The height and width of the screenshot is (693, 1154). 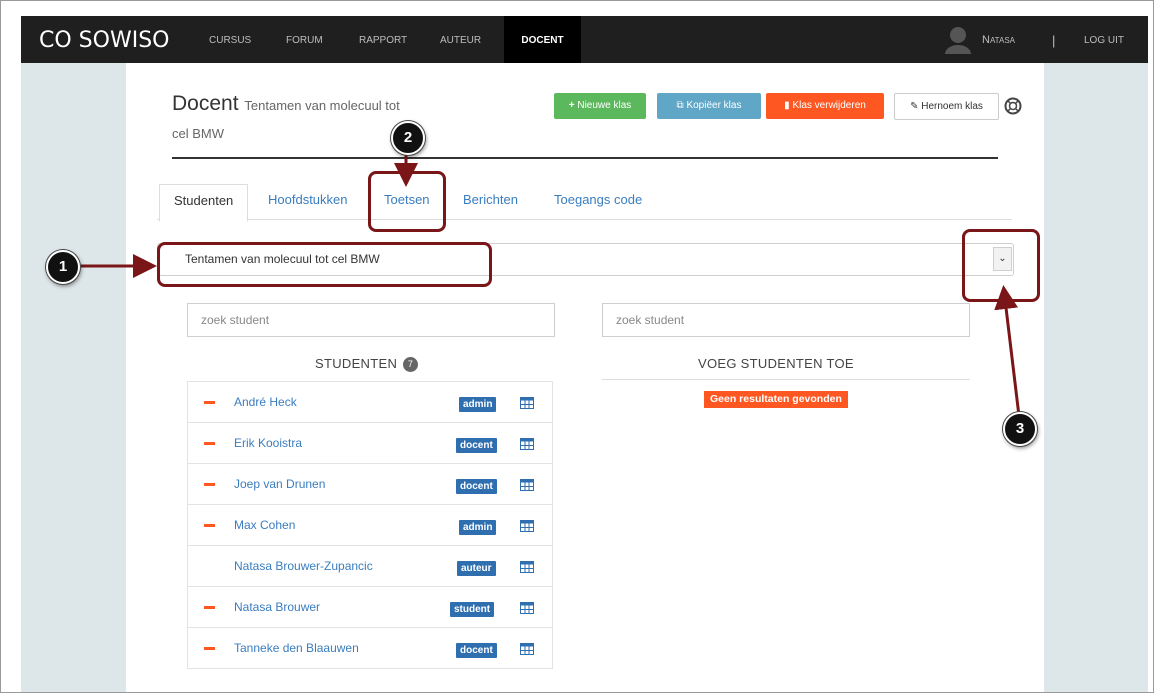 What do you see at coordinates (1020, 429) in the screenshot?
I see `annotation-marker-3: 3` at bounding box center [1020, 429].